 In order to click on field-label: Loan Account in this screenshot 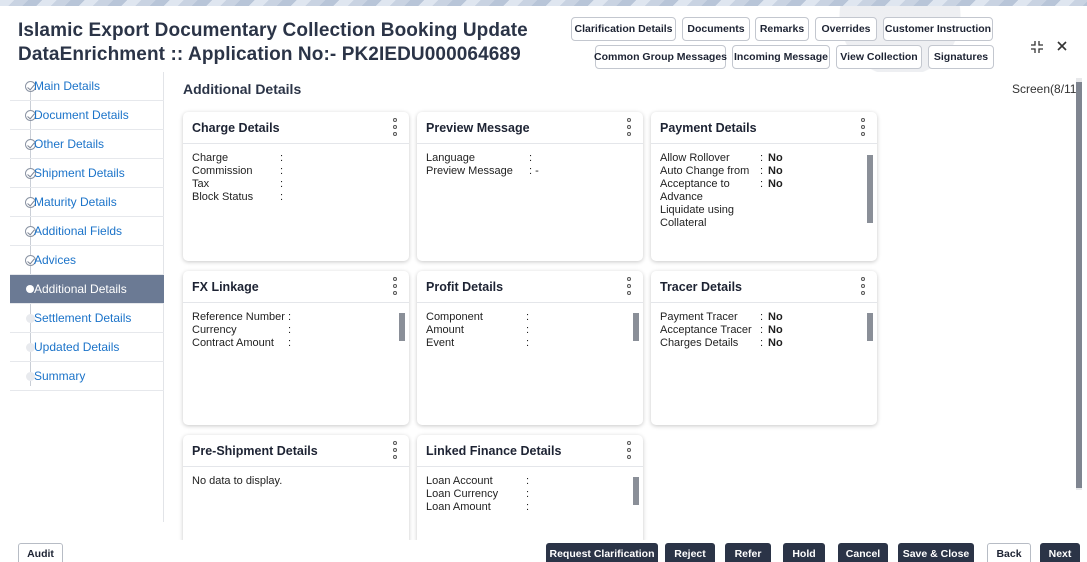, I will do `click(459, 481)`.